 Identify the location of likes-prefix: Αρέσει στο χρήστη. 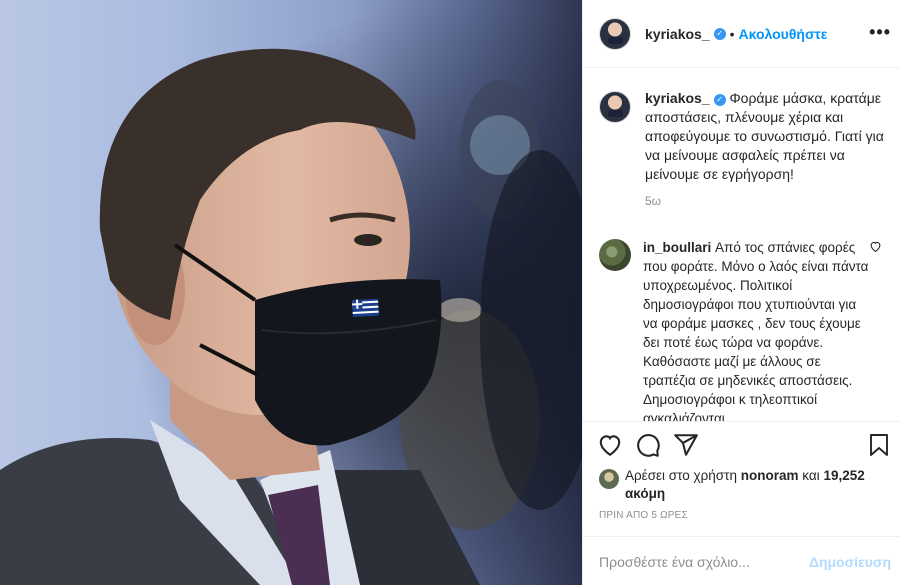
(681, 475).